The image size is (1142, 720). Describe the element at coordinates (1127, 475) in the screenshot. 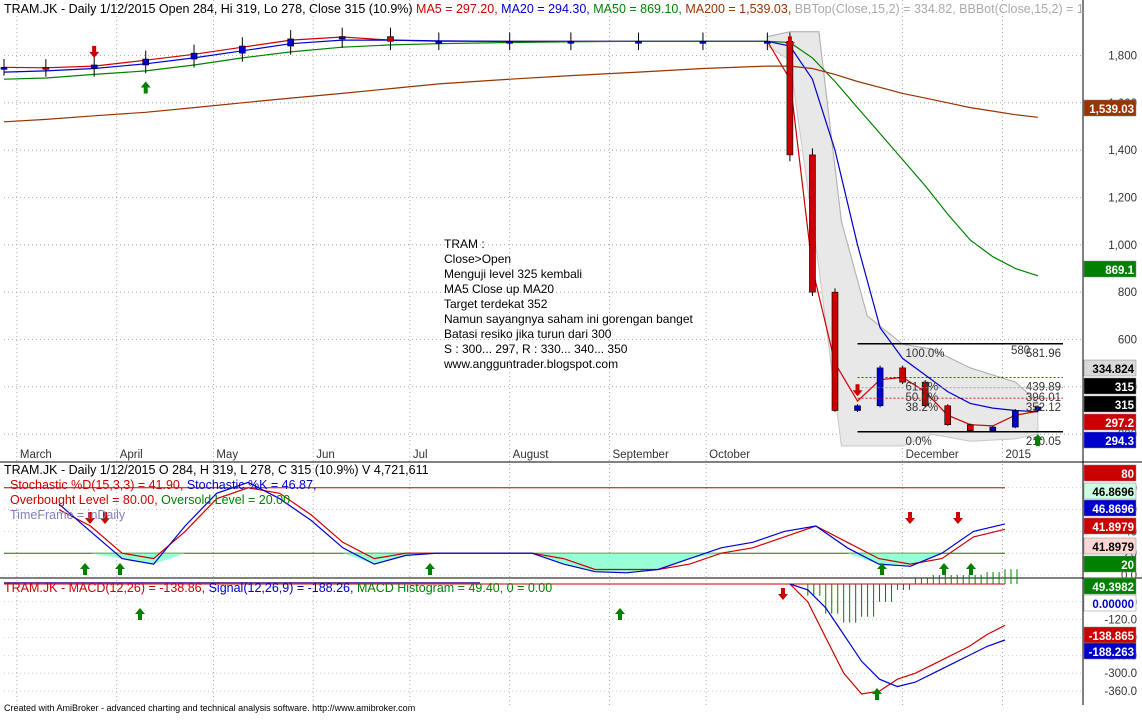

I see `stoch-tag-label: 80` at that location.